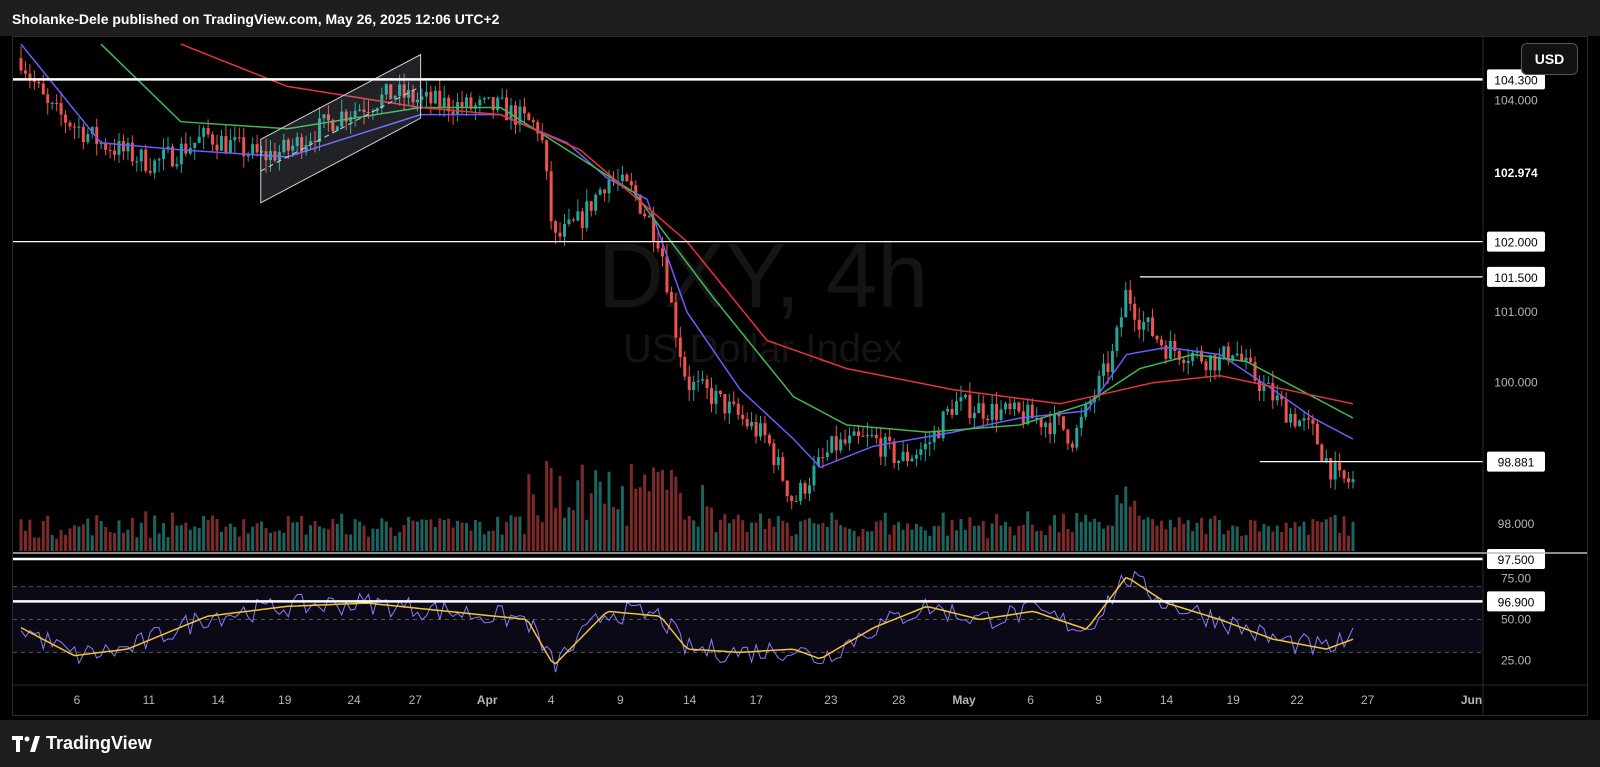 This screenshot has height=767, width=1600. I want to click on time-tick-label: 9, so click(1098, 700).